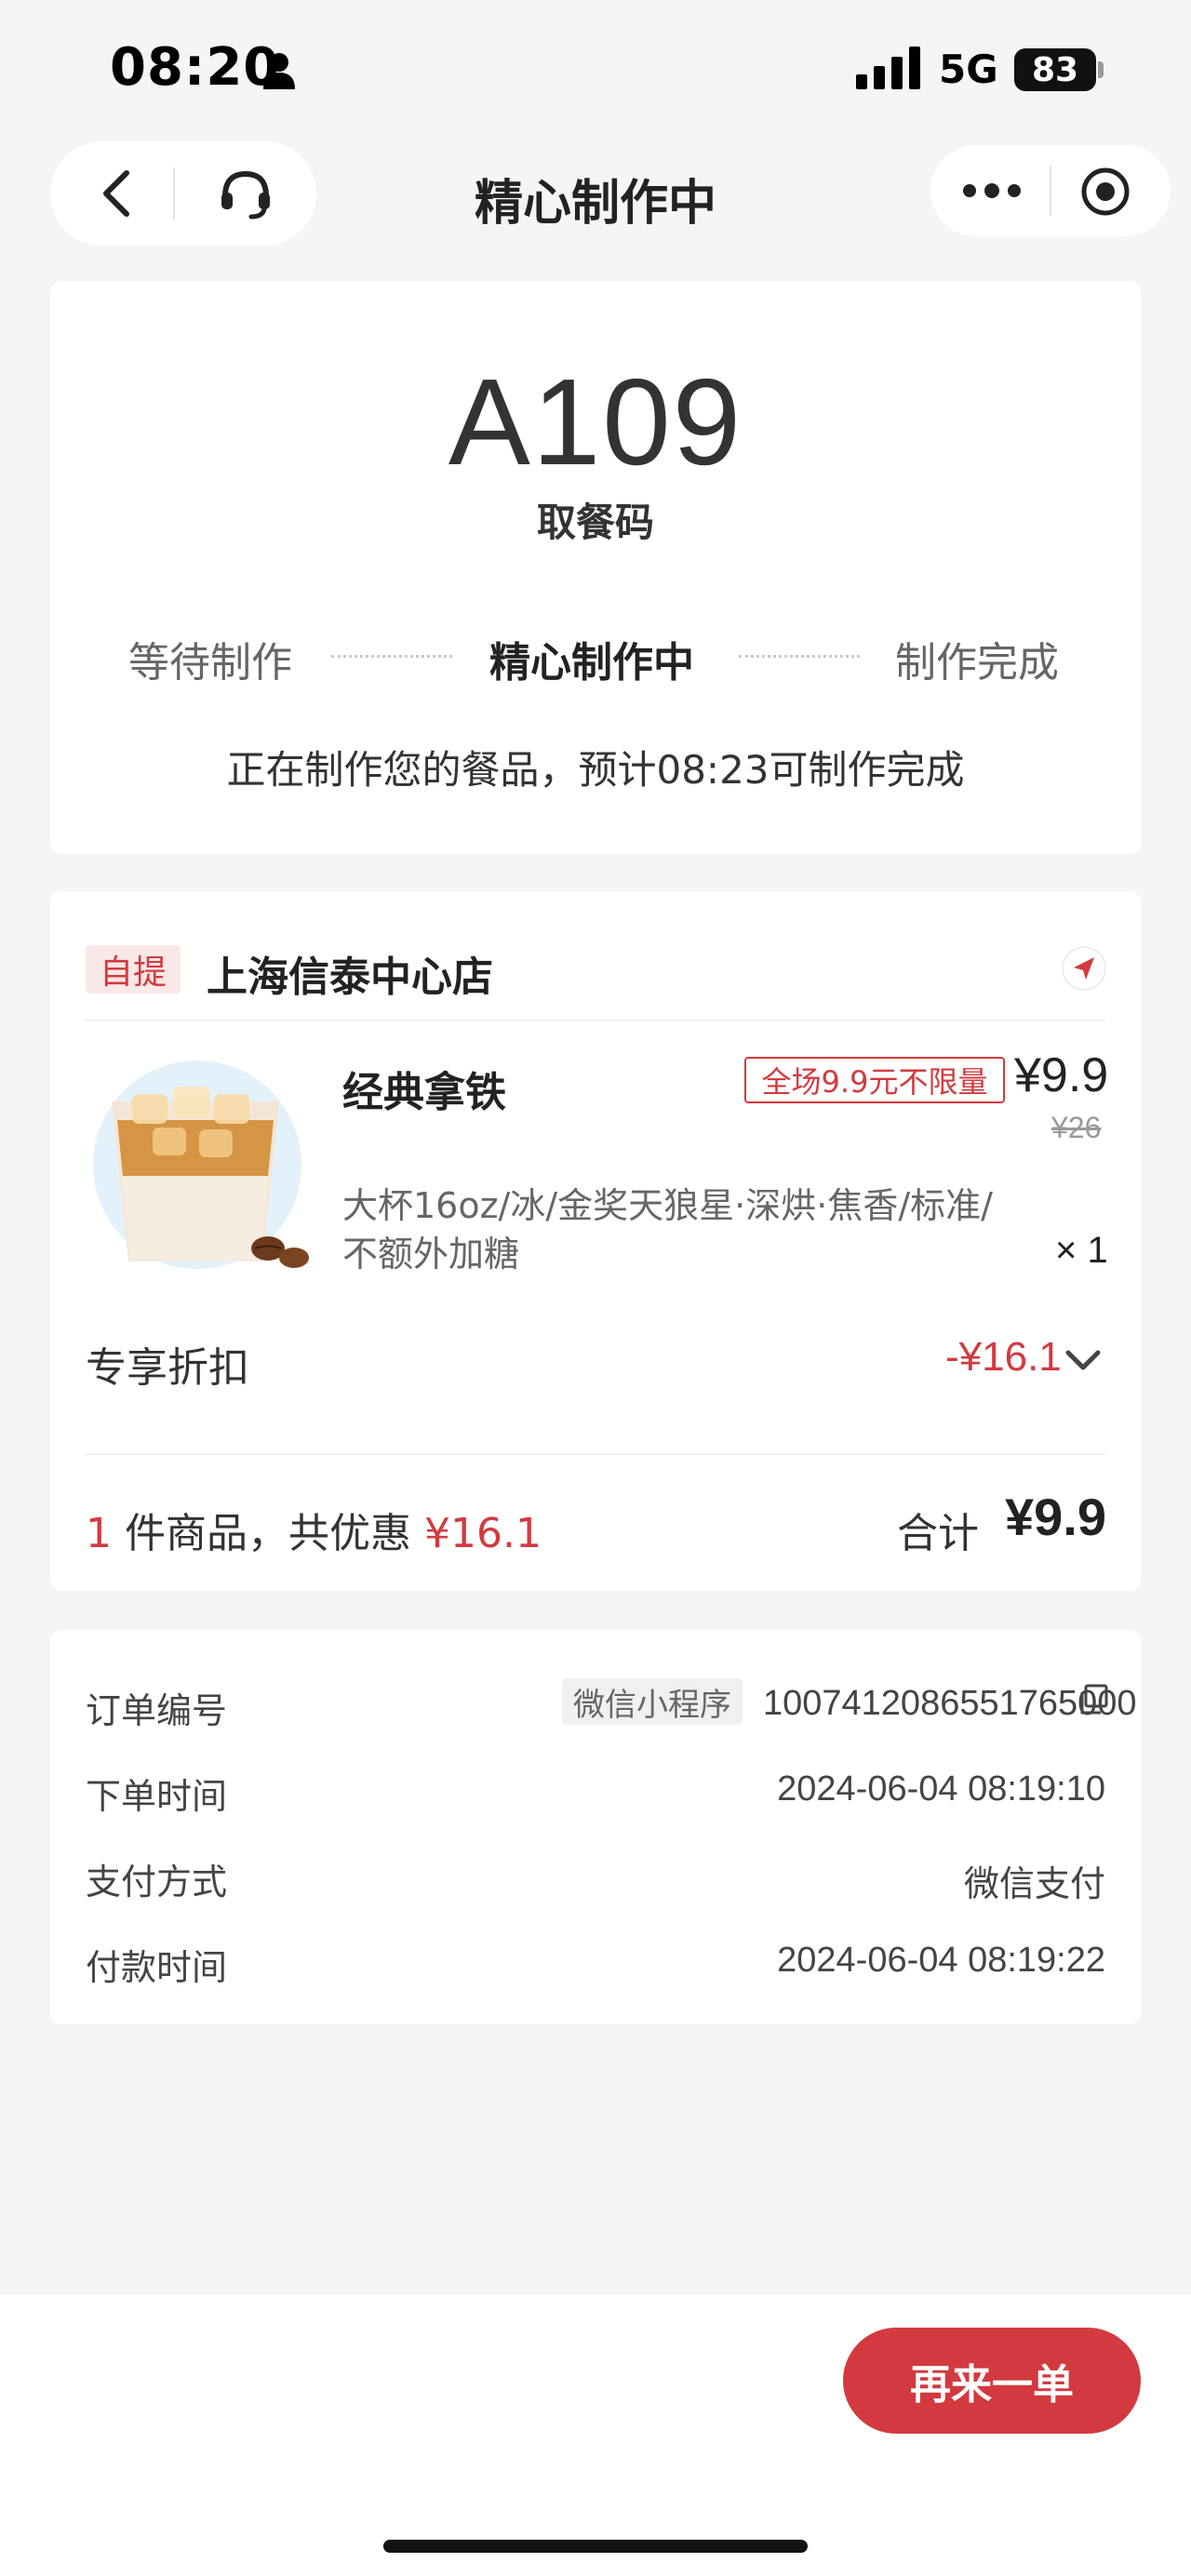  Describe the element at coordinates (1034, 1884) in the screenshot. I see `pay-method: 微信支付` at that location.